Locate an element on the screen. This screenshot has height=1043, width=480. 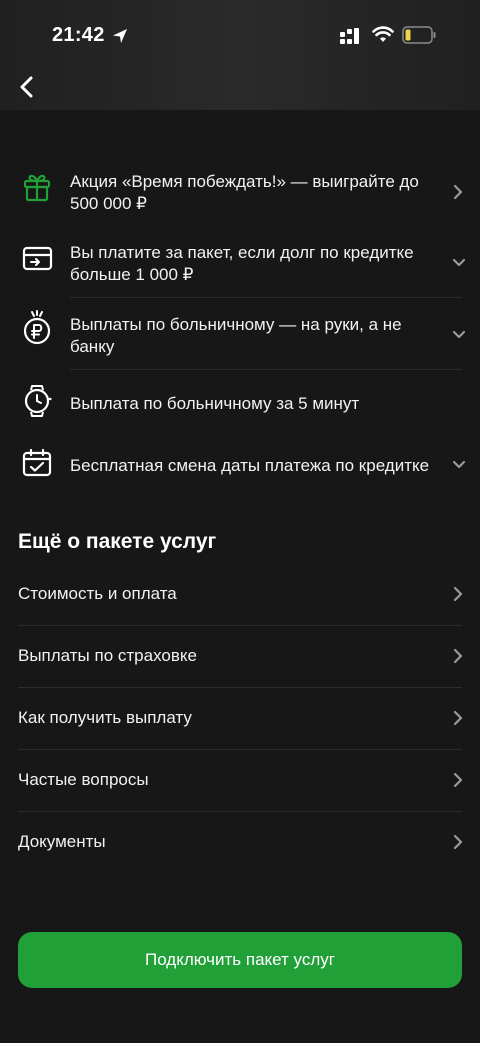
menu-item-label: Частые вопросы is located at coordinates (83, 779).